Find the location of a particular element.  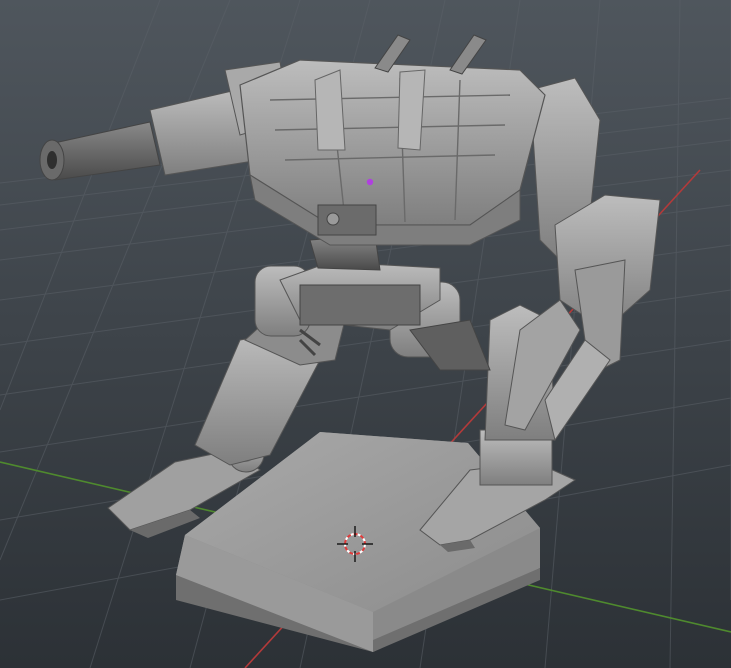

cockpit is located at coordinates (347, 220).